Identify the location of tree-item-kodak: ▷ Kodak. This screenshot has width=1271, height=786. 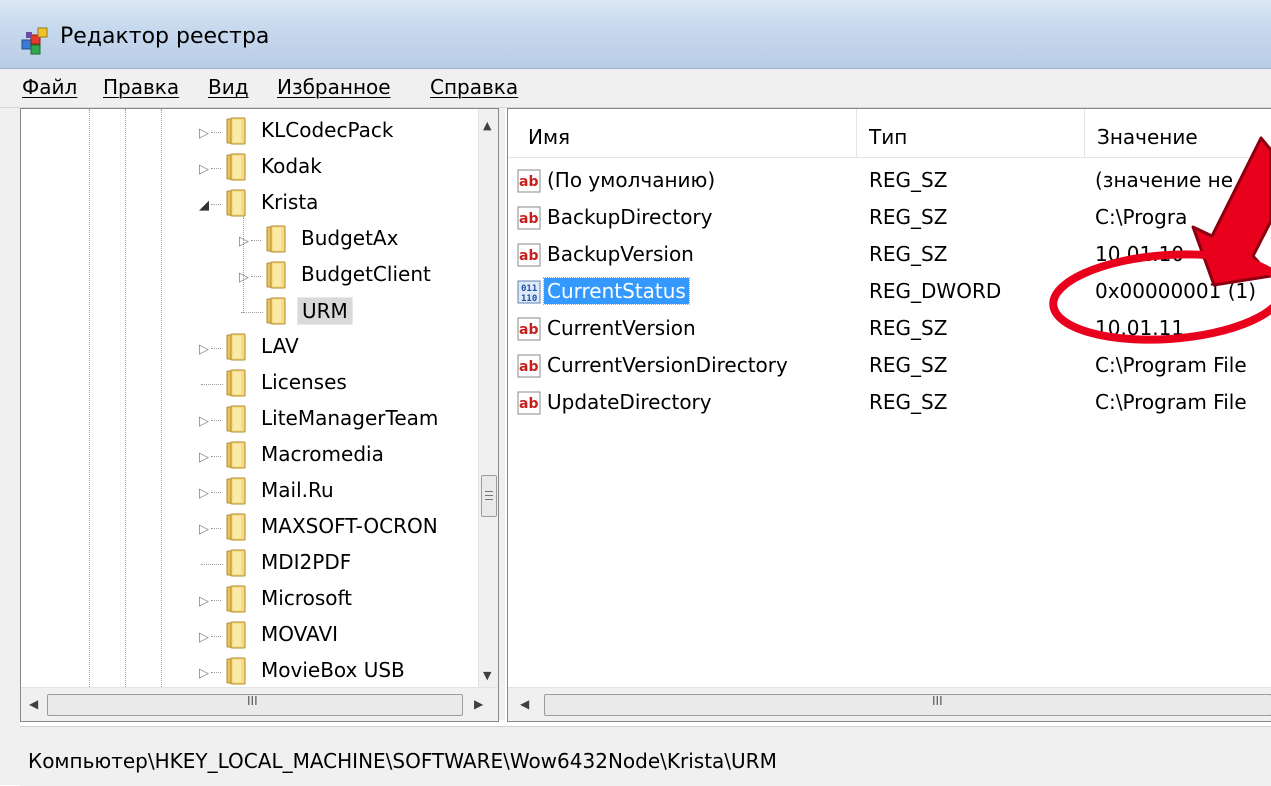
(249, 167).